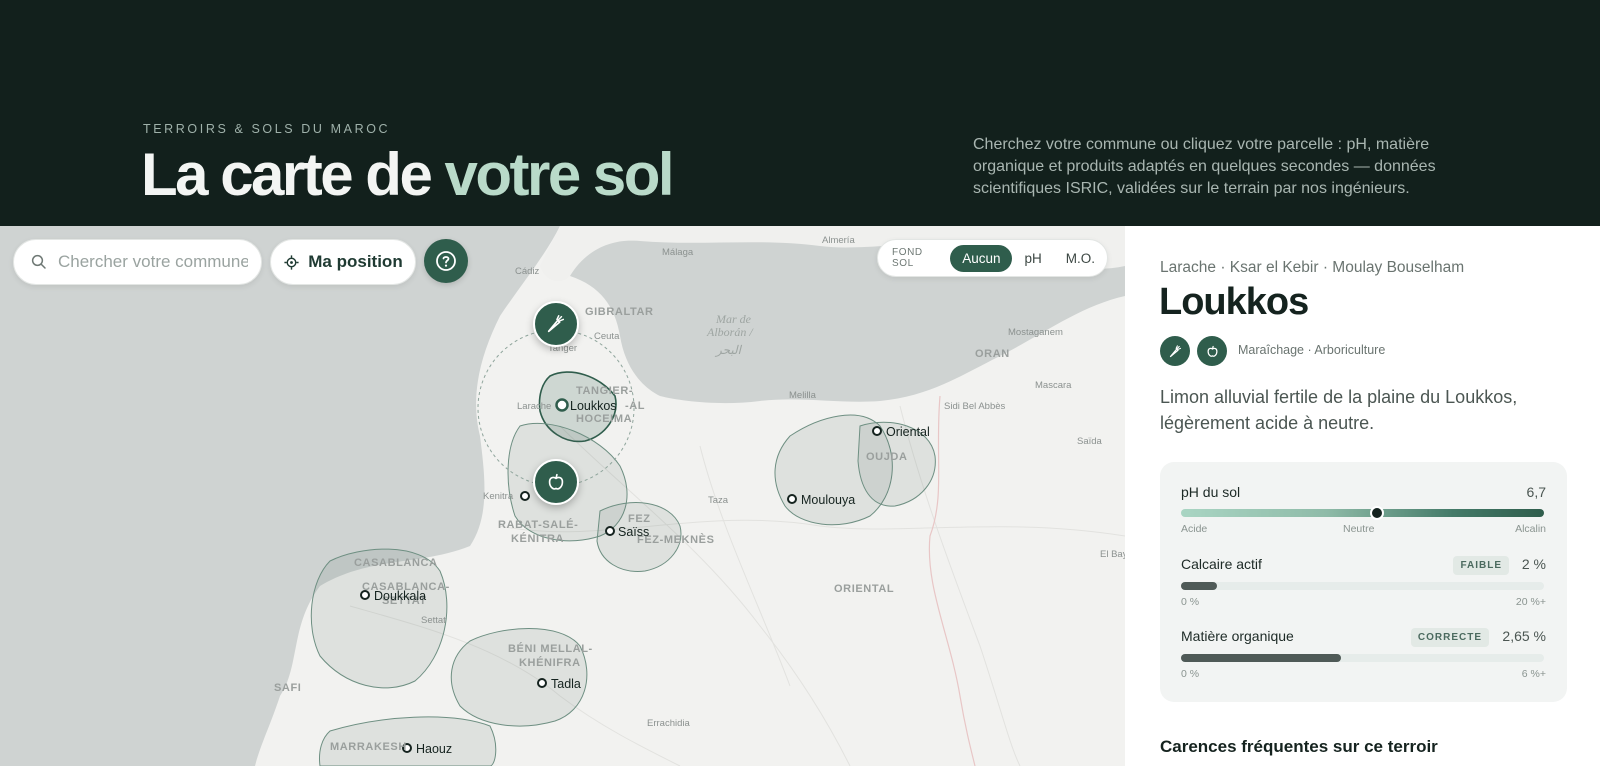  I want to click on label-gibraltar: GIBRALTAR, so click(619, 312).